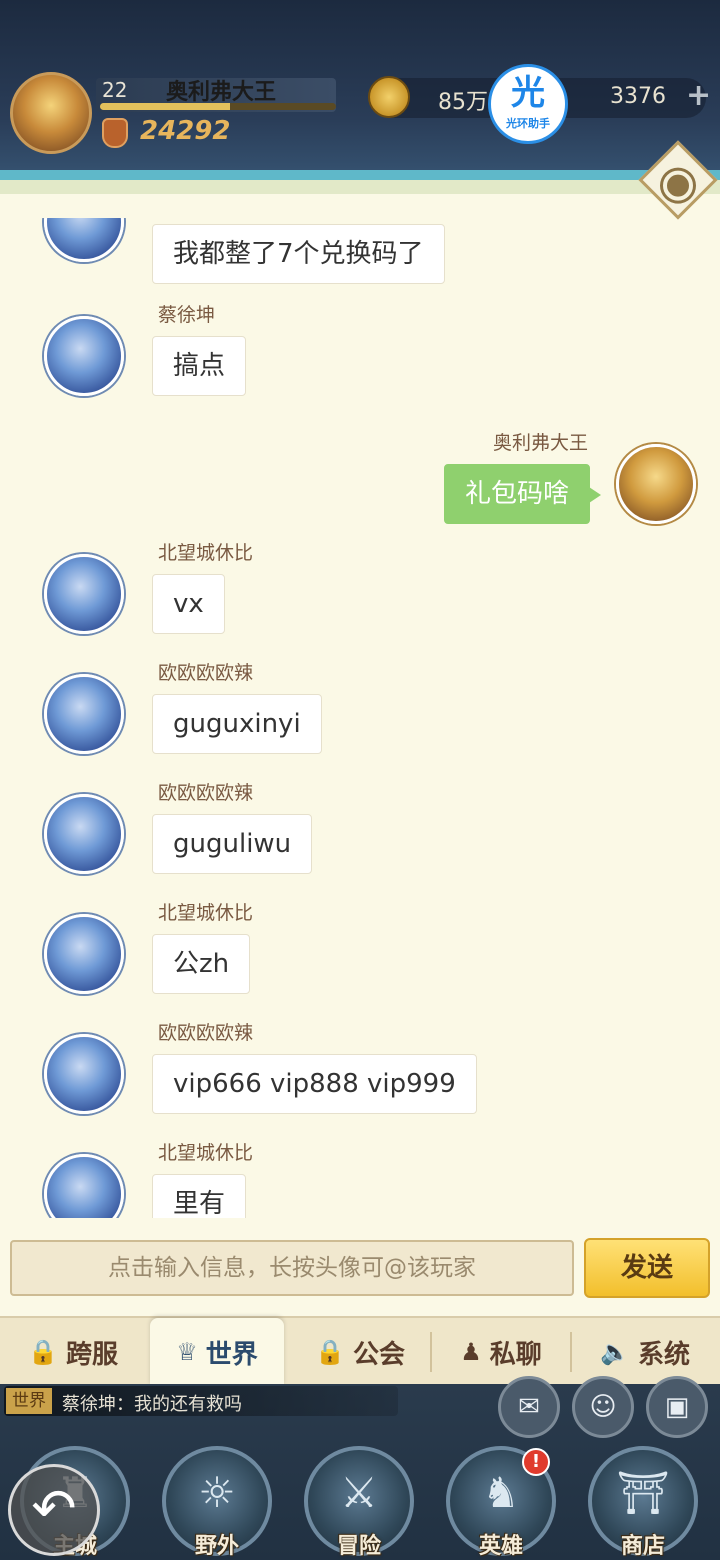  Describe the element at coordinates (515, 1354) in the screenshot. I see `tab-label: 私聊` at that location.